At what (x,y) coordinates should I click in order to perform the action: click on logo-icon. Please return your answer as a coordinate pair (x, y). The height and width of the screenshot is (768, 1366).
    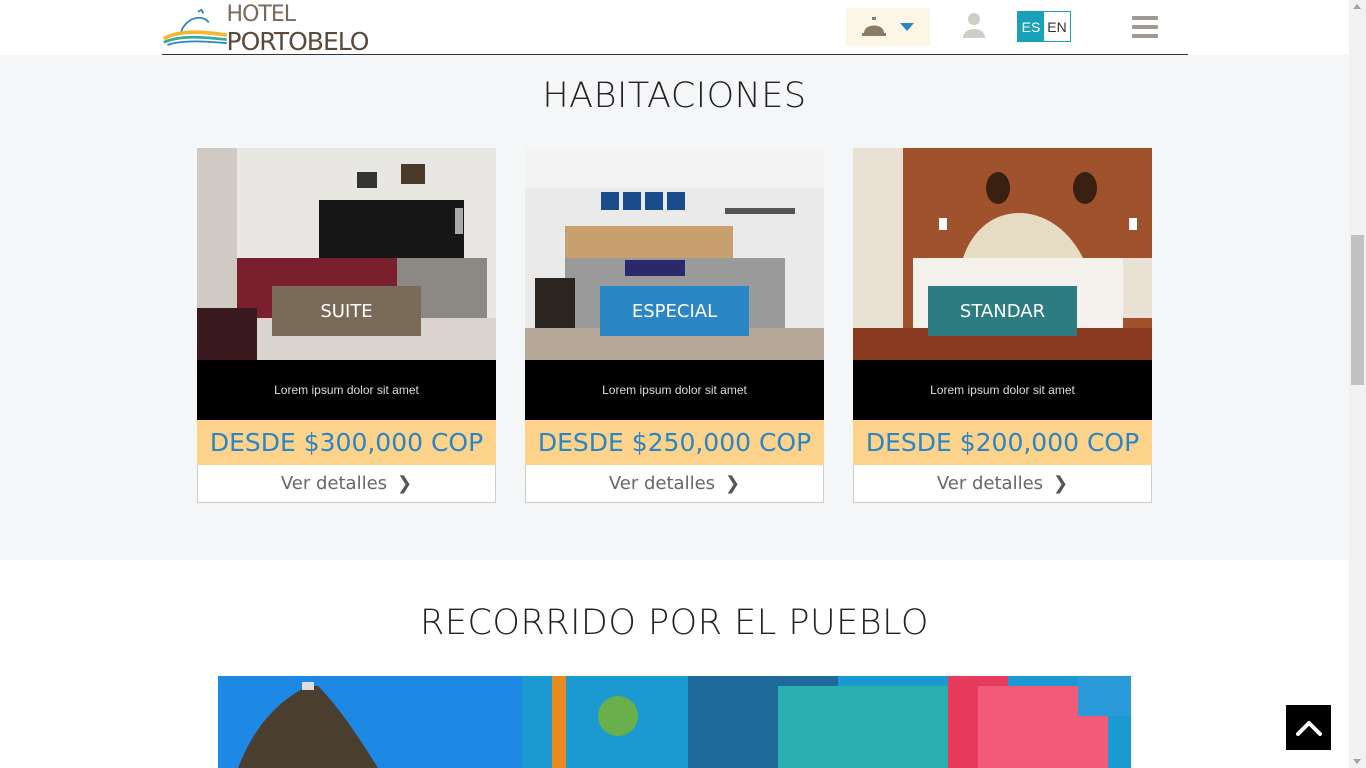
    Looking at the image, I should click on (195, 27).